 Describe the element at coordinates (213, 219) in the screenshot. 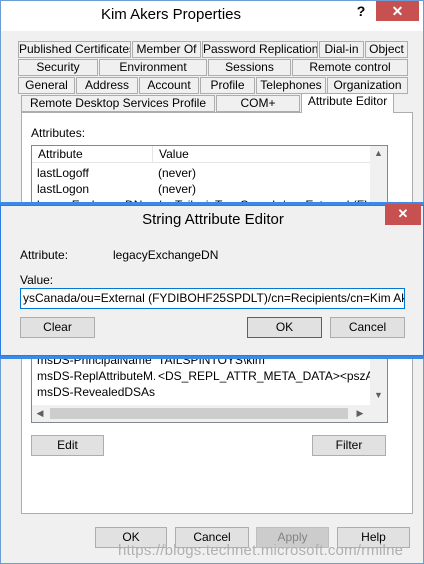

I see `dialog-title: String Attribute Editor` at that location.